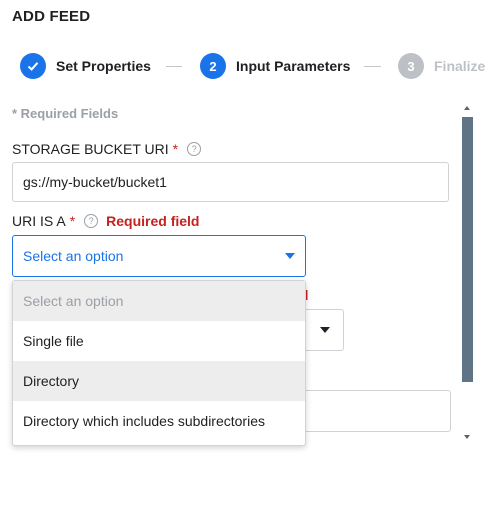 This screenshot has width=488, height=512. Describe the element at coordinates (51, 16) in the screenshot. I see `page-title: ADD FEED` at that location.